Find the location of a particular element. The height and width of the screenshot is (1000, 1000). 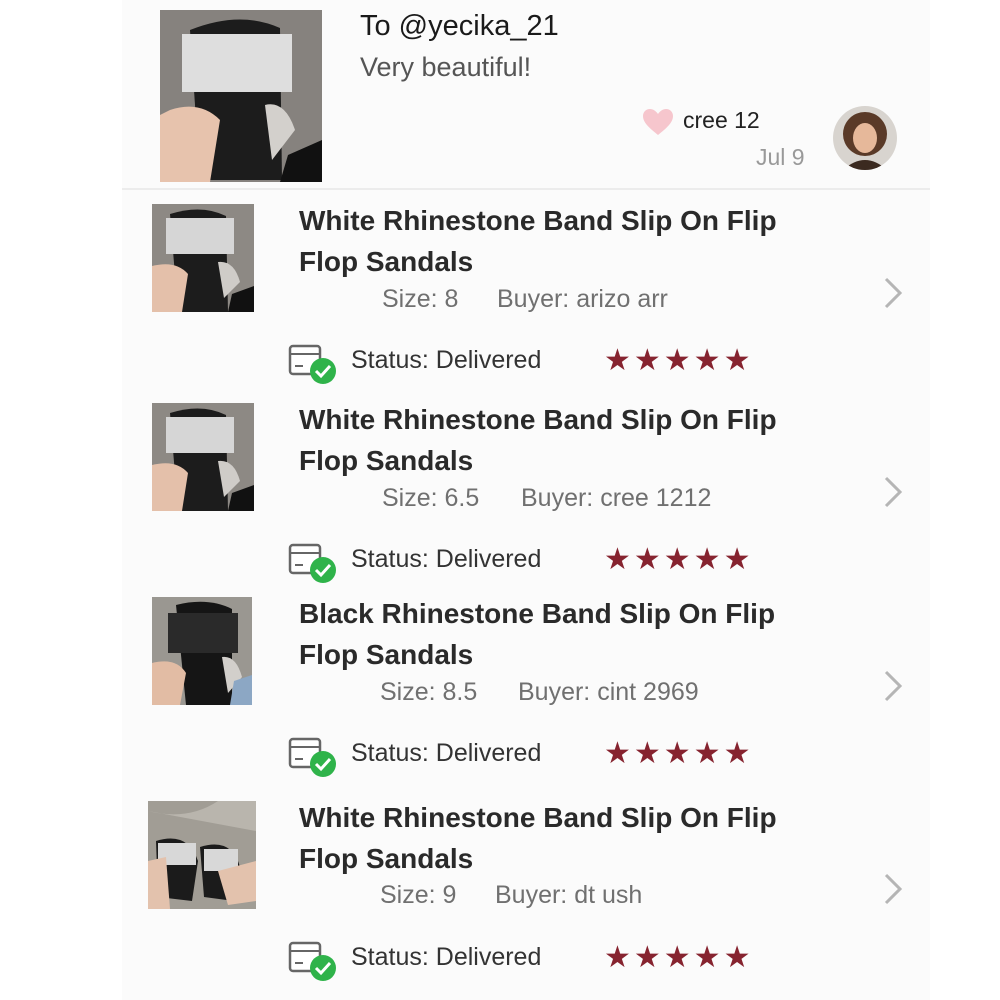

comment-recipient: To @yecika_21 is located at coordinates (459, 26).